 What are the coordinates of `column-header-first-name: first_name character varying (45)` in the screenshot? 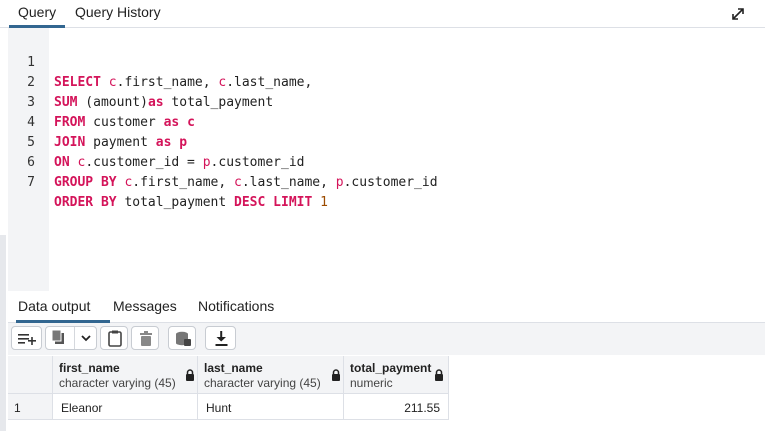 It's located at (125, 375).